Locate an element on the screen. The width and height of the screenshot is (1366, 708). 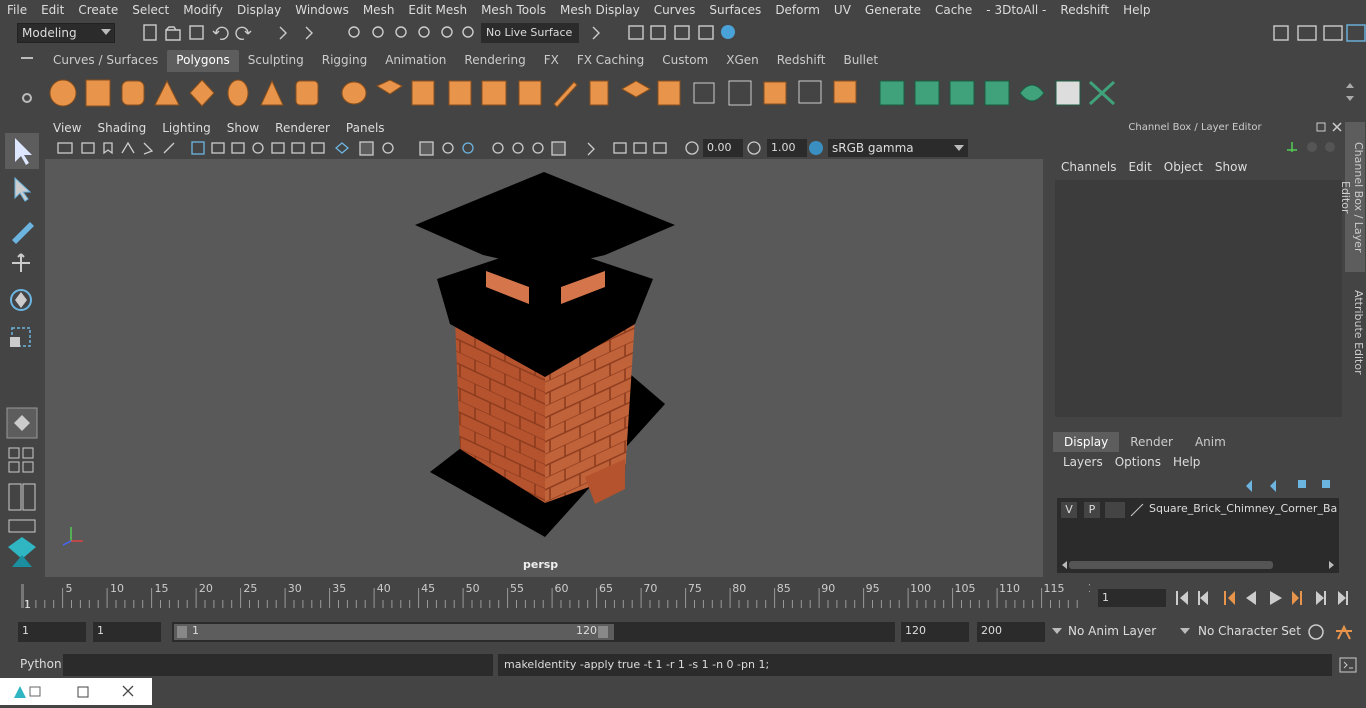
menu-select: Select is located at coordinates (150, 10).